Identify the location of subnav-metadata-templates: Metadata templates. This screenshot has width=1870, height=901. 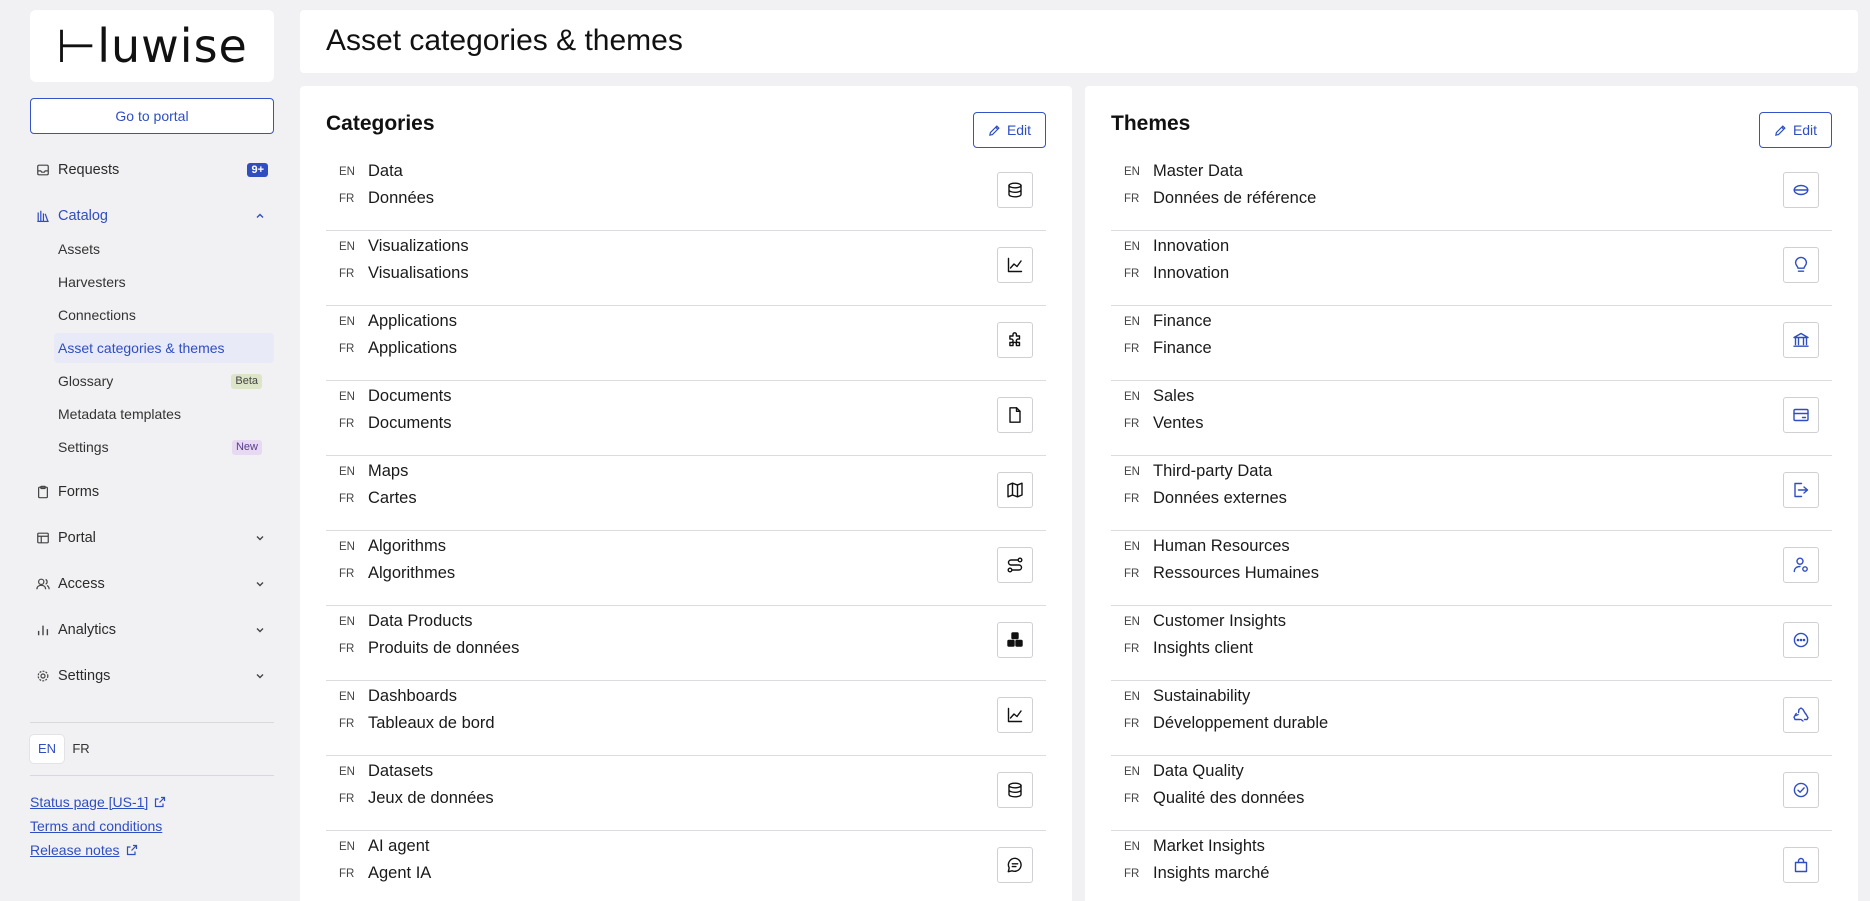
(164, 414).